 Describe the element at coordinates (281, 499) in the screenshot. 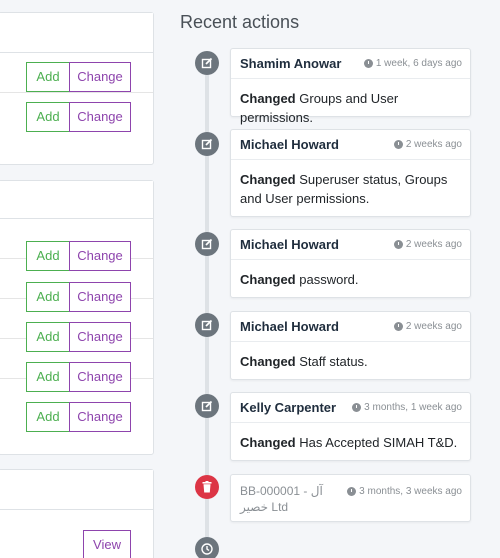

I see `deleted-object-name: BB-000001 - آل خصير Ltd` at that location.